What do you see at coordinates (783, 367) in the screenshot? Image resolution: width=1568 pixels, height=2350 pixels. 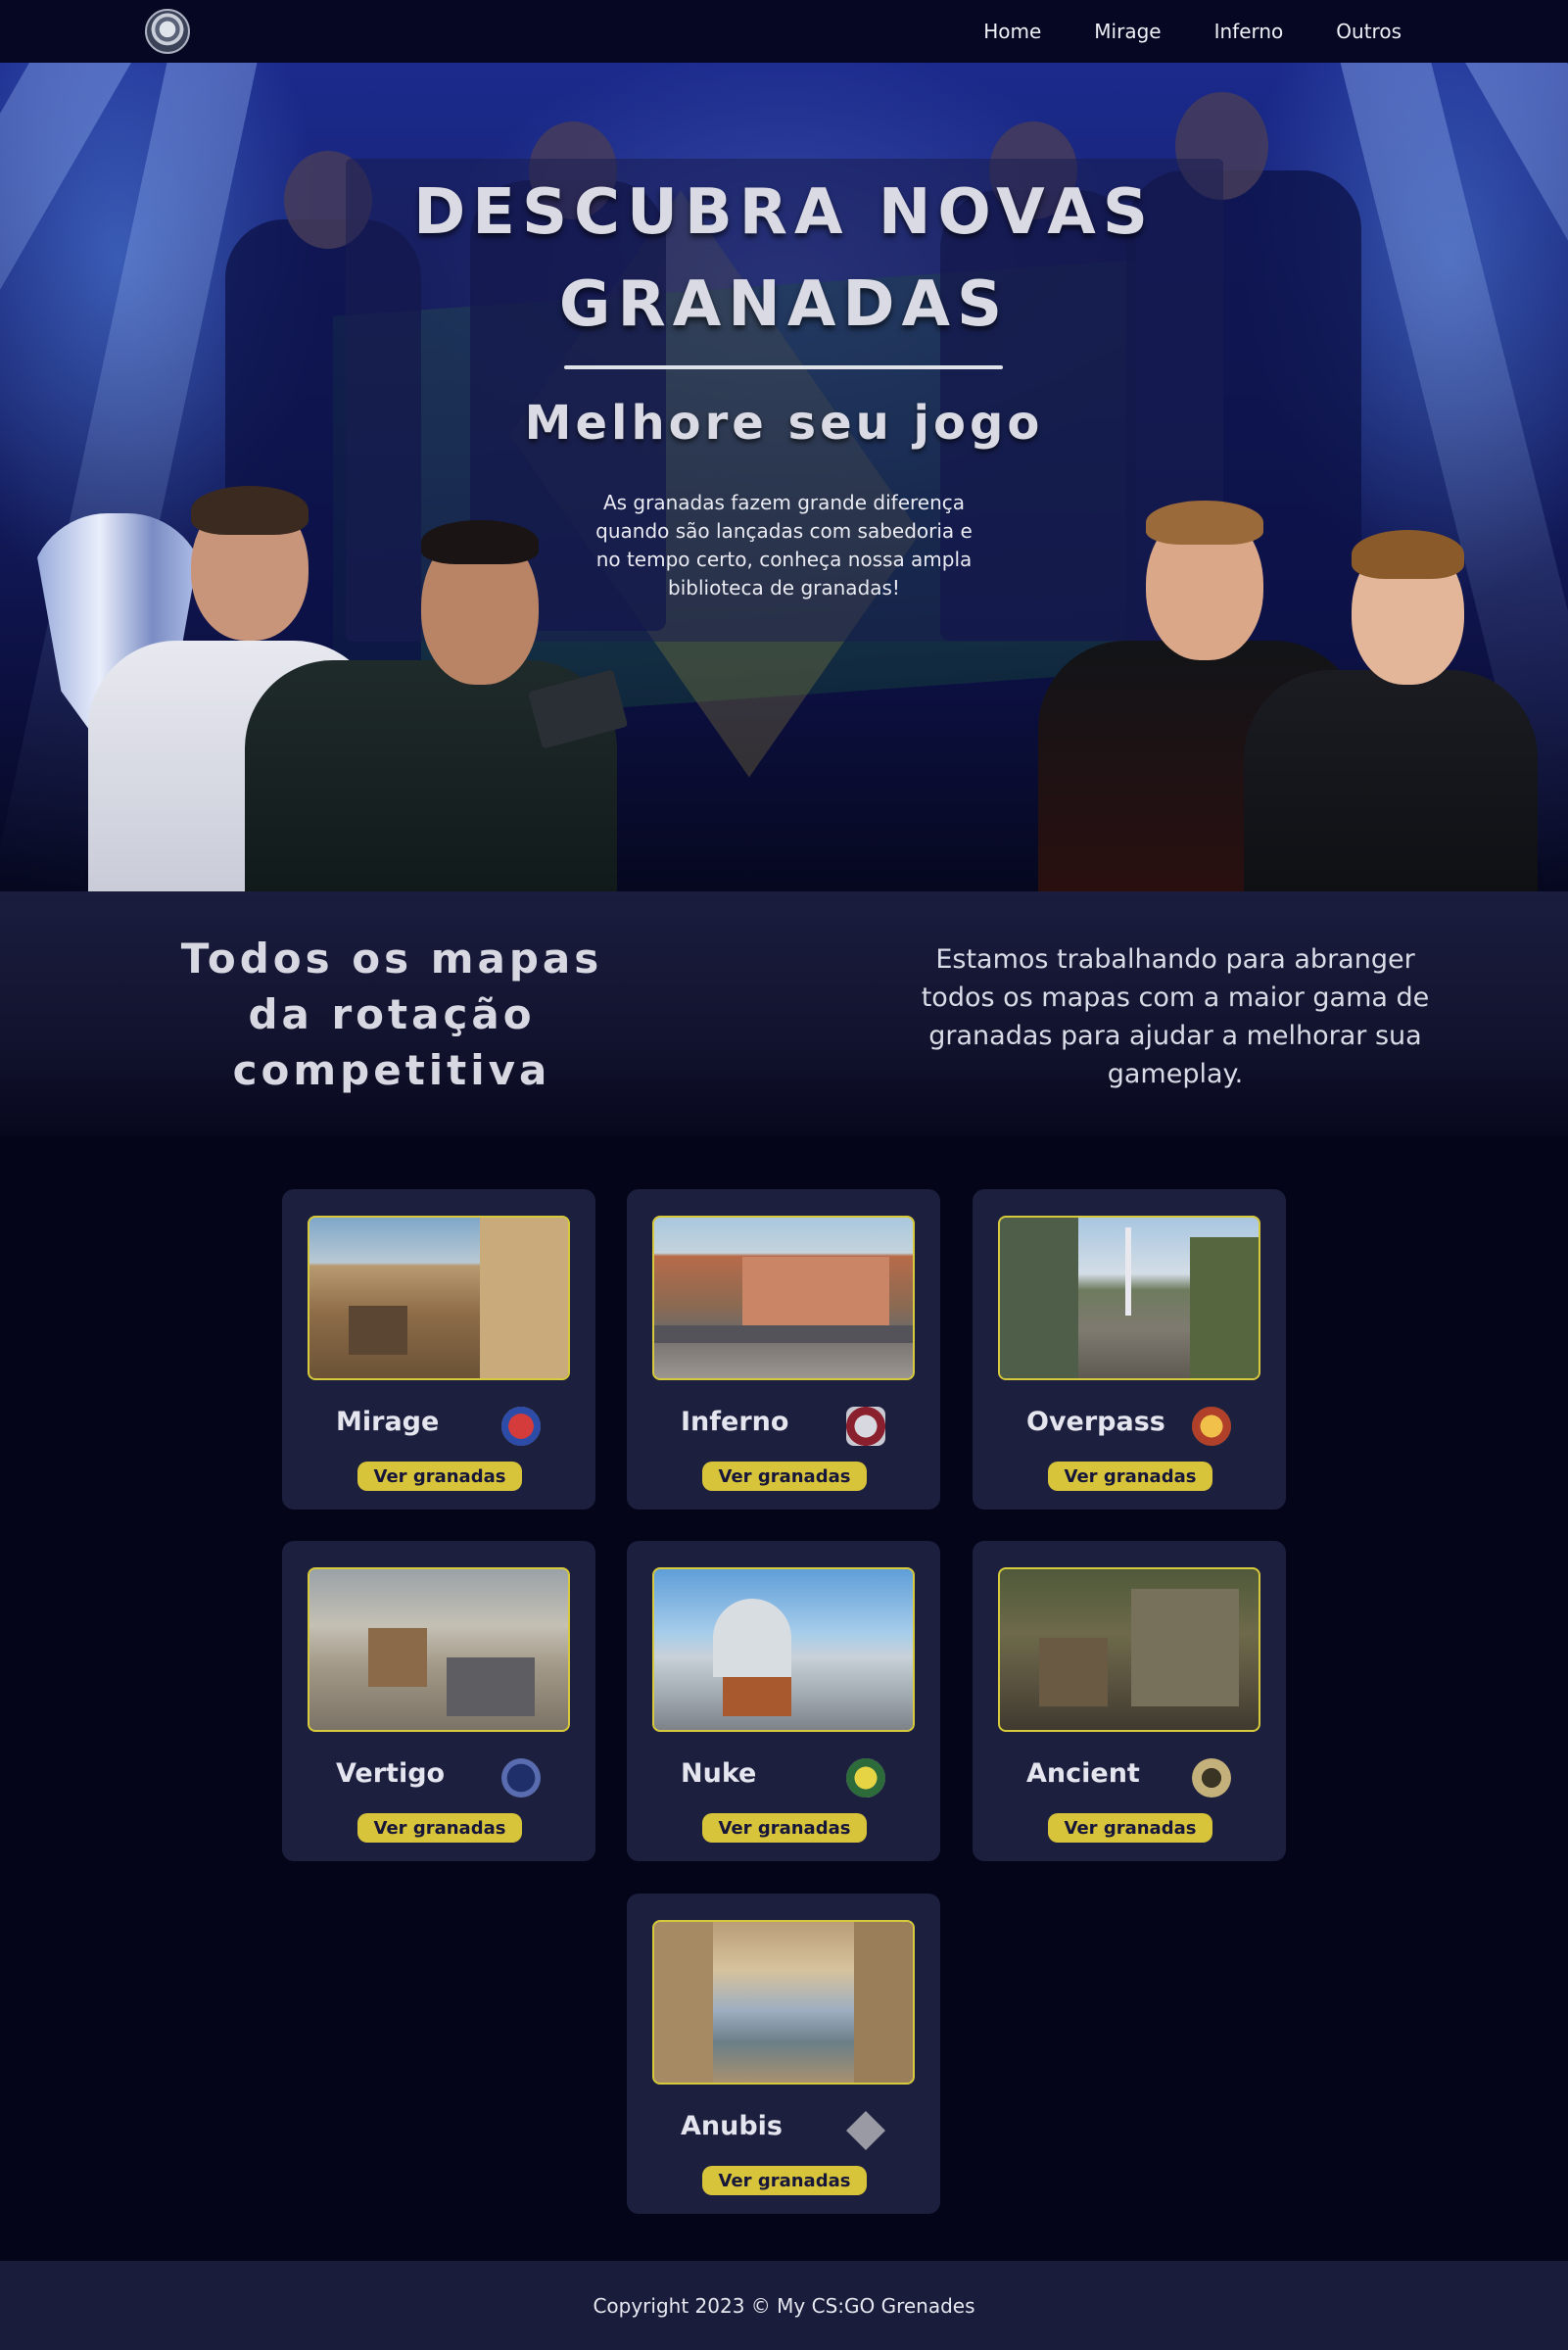 I see `hero-divider` at bounding box center [783, 367].